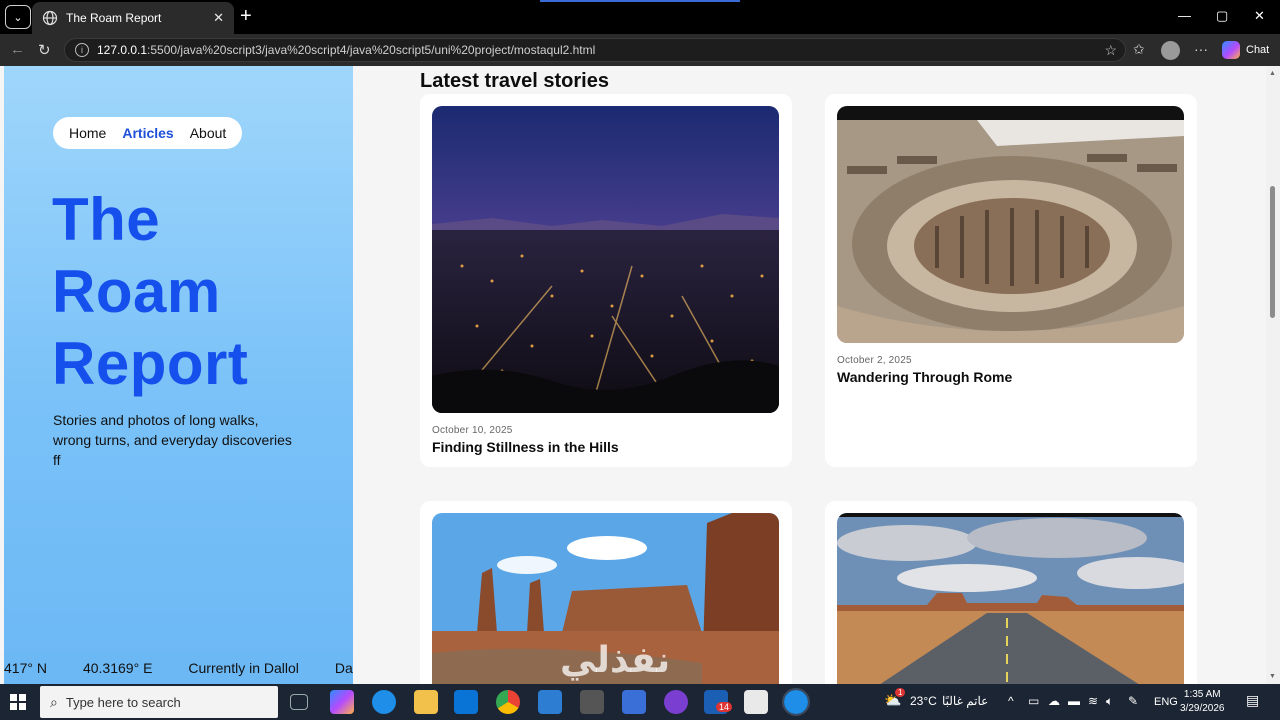 The width and height of the screenshot is (1280, 720). I want to click on ticker-item: Currently in Dallol, so click(243, 668).